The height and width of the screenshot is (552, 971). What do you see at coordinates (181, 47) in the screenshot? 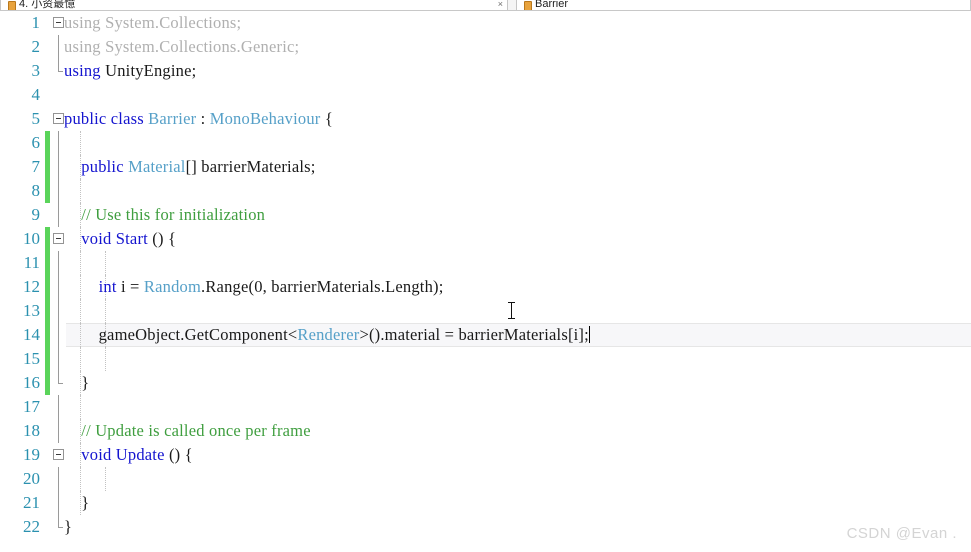
I see `code-text: using System.Collections.Generic;` at bounding box center [181, 47].